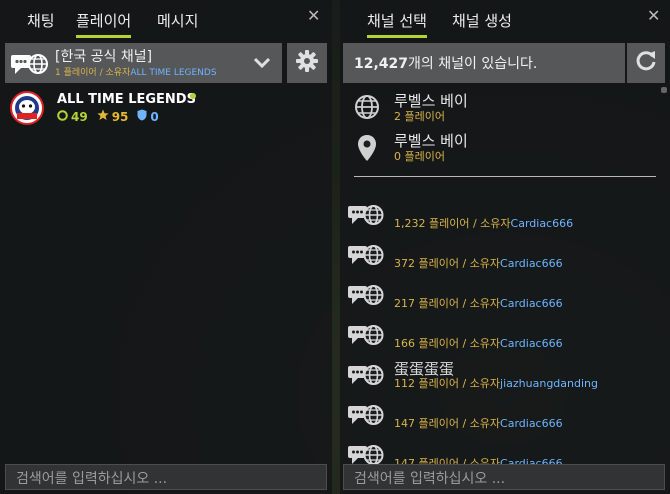 This screenshot has width=670, height=494. I want to click on shield-count: 0, so click(154, 116).